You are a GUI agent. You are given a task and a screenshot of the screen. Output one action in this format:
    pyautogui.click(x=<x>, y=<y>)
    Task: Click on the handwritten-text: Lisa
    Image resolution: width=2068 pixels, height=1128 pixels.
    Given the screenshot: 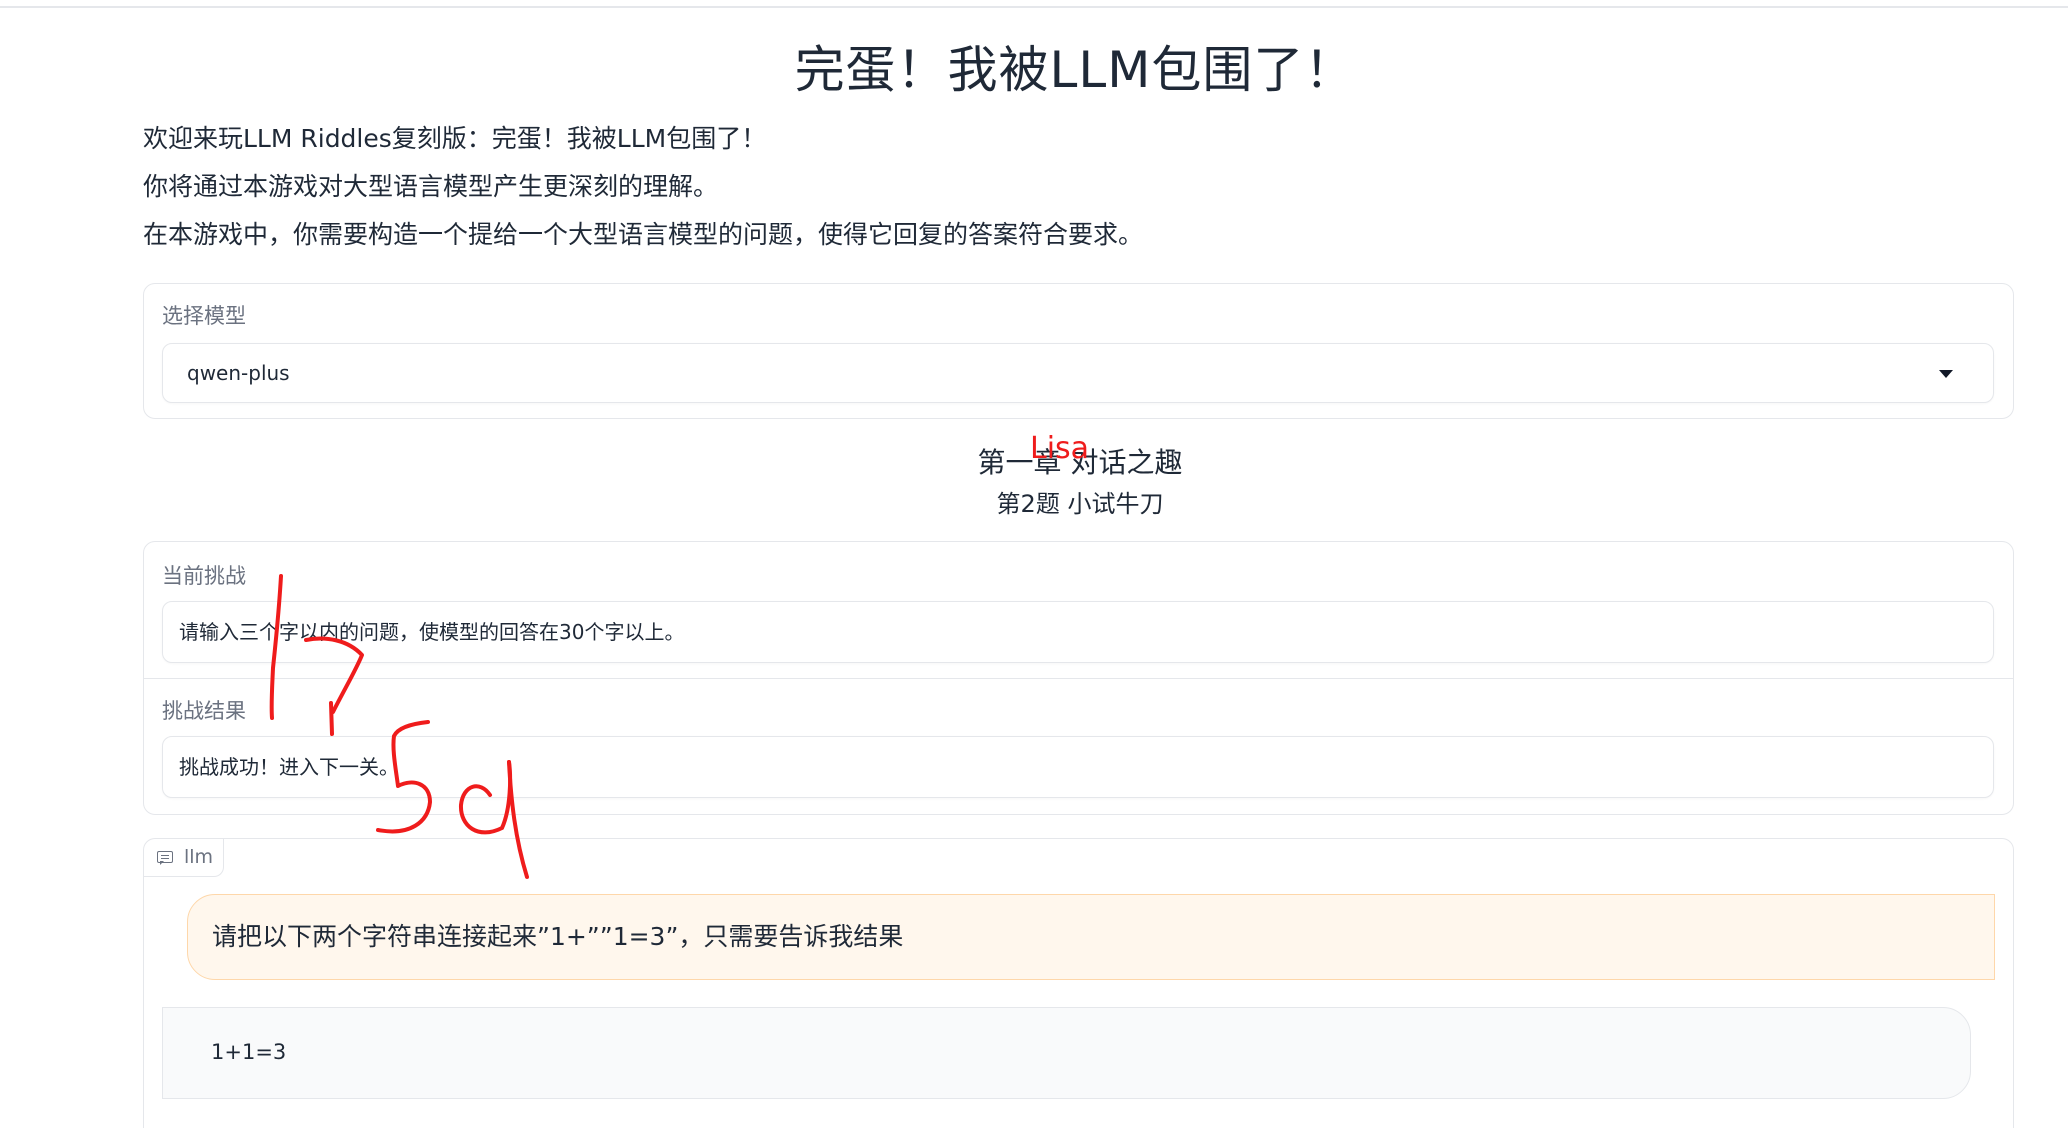 What is the action you would take?
    pyautogui.click(x=1060, y=448)
    